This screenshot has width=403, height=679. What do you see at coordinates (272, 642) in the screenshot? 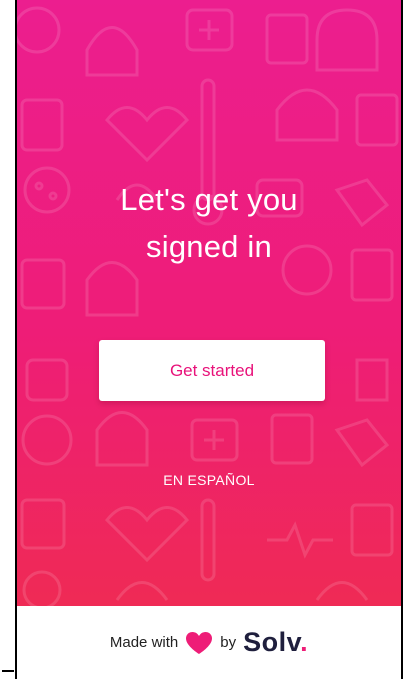
I see `brand-name: Solv` at bounding box center [272, 642].